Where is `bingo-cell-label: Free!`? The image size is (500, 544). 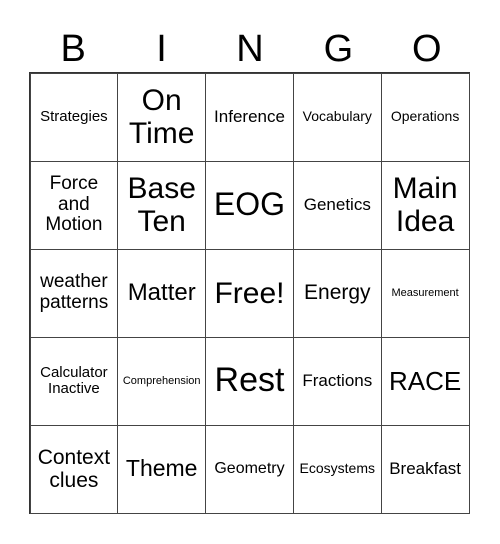
bingo-cell-label: Free! is located at coordinates (249, 293).